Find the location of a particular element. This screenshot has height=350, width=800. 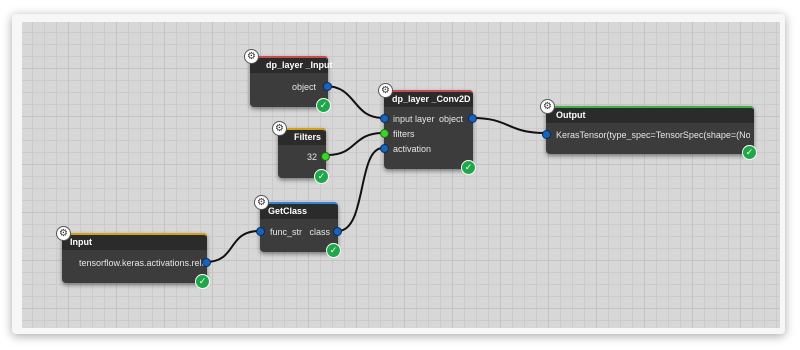

edge-input-object-to-conv2d-input-layer is located at coordinates (354, 102).